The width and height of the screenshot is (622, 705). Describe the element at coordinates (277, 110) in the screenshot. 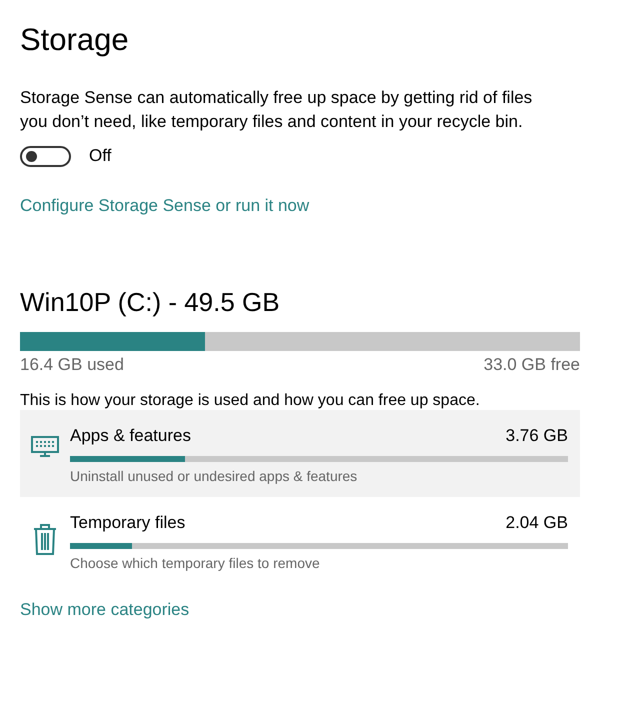

I see `description-text: Storage Sense can automatically free up space by getting rid of files you don’t need, like temporary files and content in your recycle bin.` at that location.